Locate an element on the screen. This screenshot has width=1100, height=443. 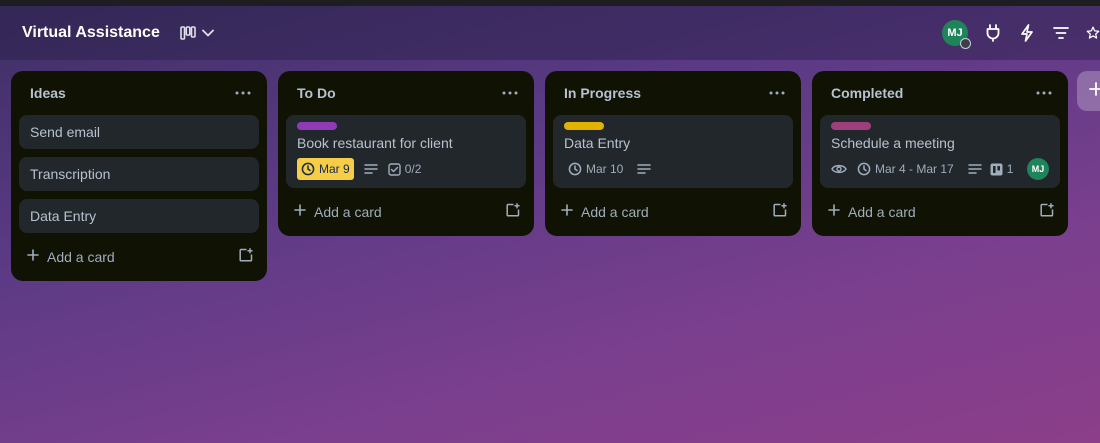
header-actions: MJ is located at coordinates (1021, 33).